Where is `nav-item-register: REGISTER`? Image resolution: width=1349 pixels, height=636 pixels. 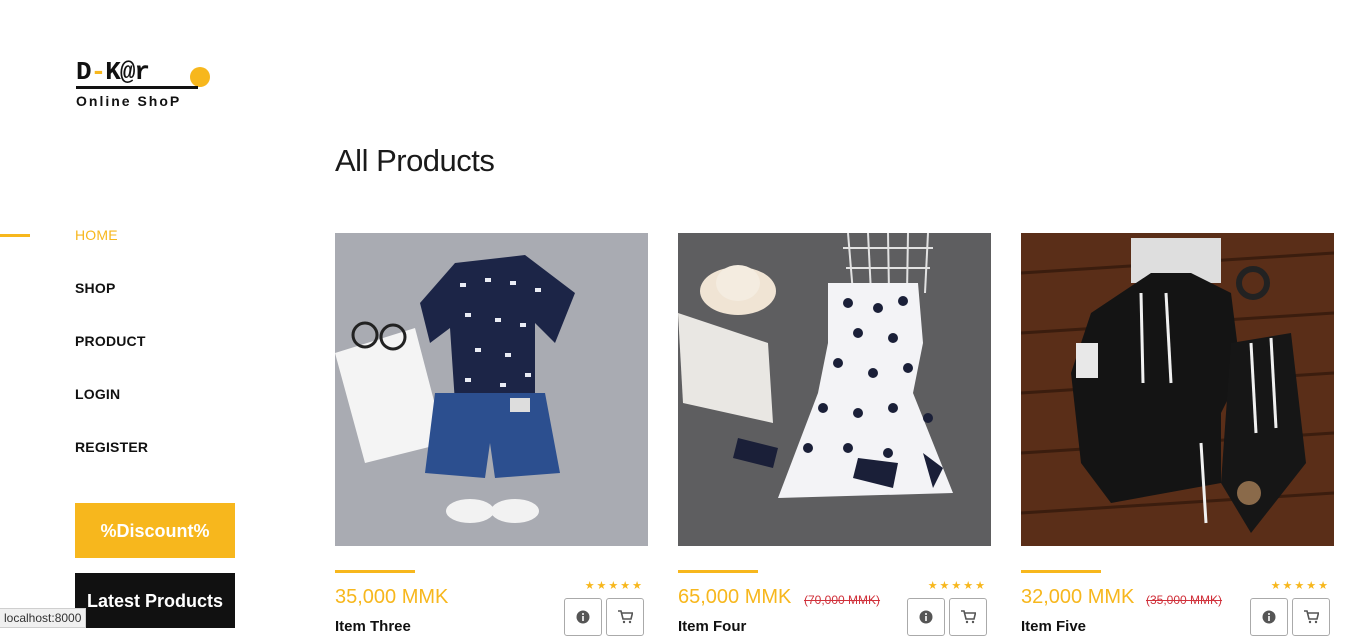 nav-item-register: REGISTER is located at coordinates (111, 464).